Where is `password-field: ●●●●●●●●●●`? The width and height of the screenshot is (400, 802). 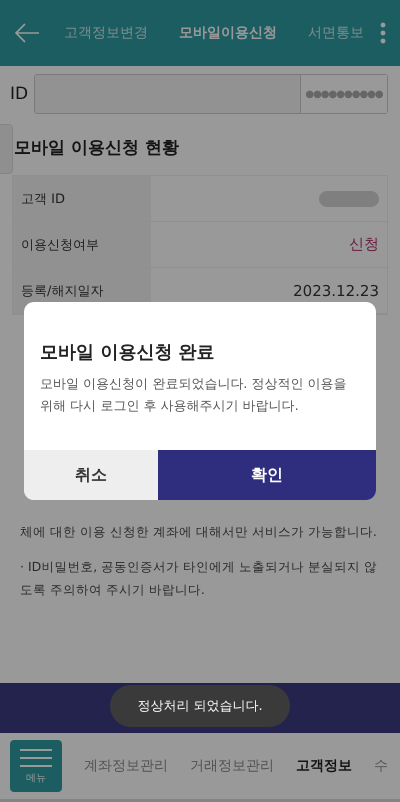 password-field: ●●●●●●●●●● is located at coordinates (343, 94).